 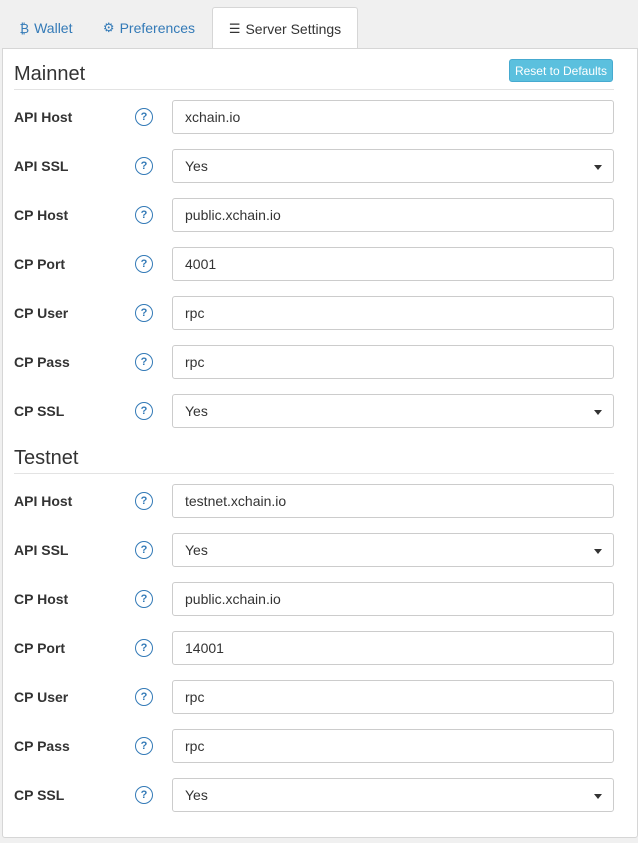 What do you see at coordinates (293, 28) in the screenshot?
I see `tab-server-settings-label: Server Settings` at bounding box center [293, 28].